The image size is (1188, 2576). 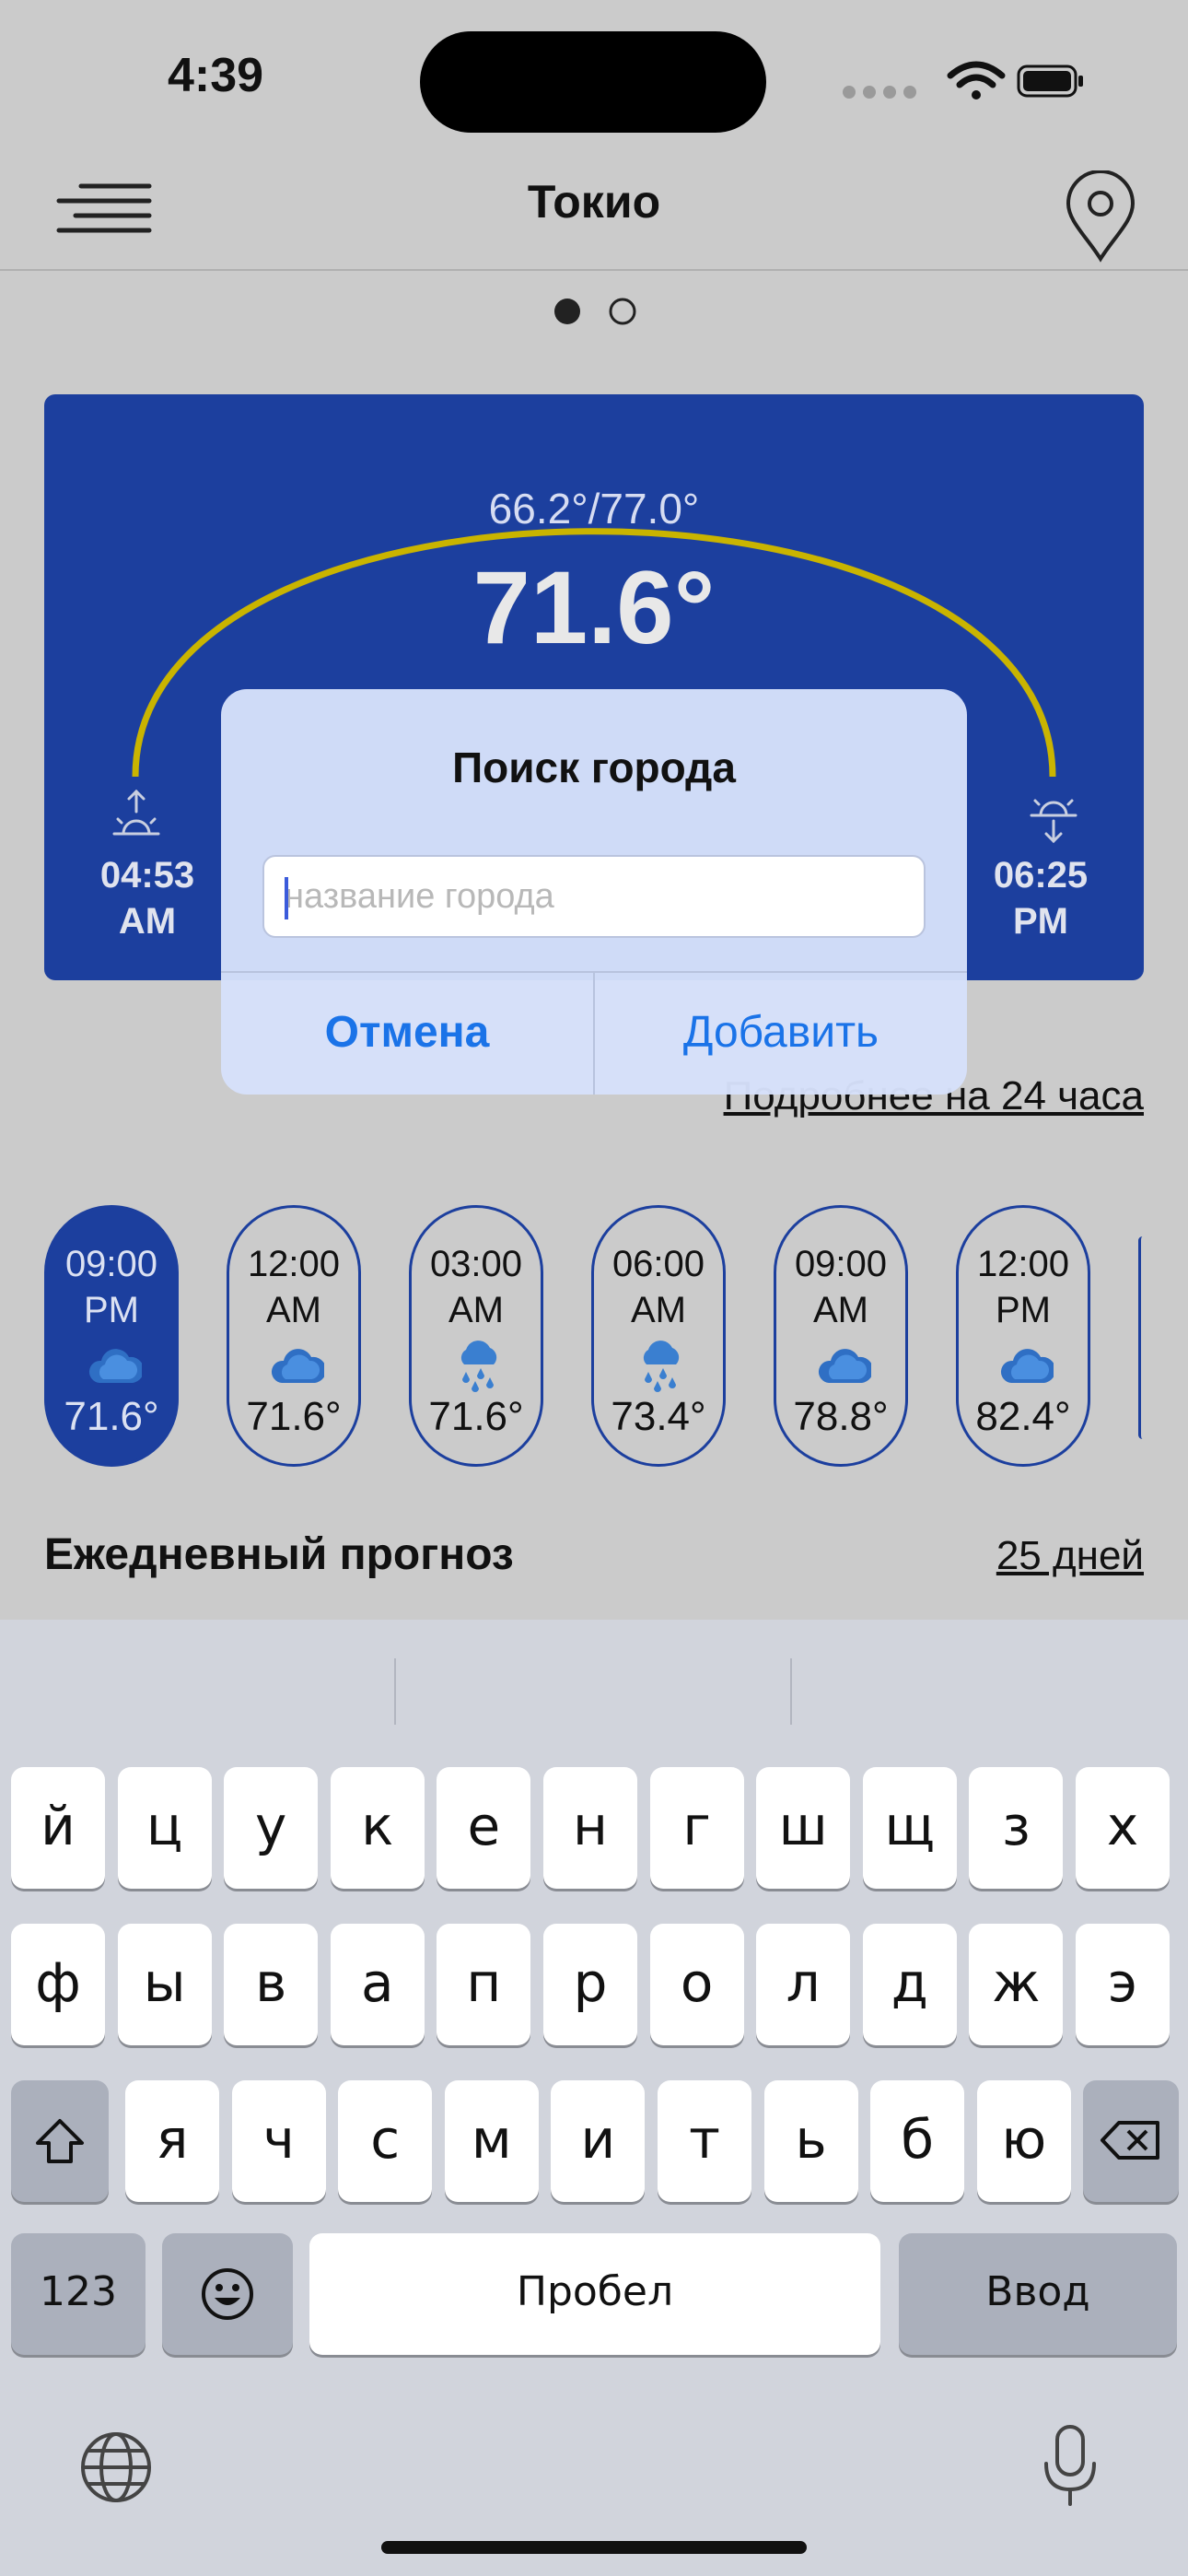 I want to click on key-letter: э, so click(x=1123, y=1985).